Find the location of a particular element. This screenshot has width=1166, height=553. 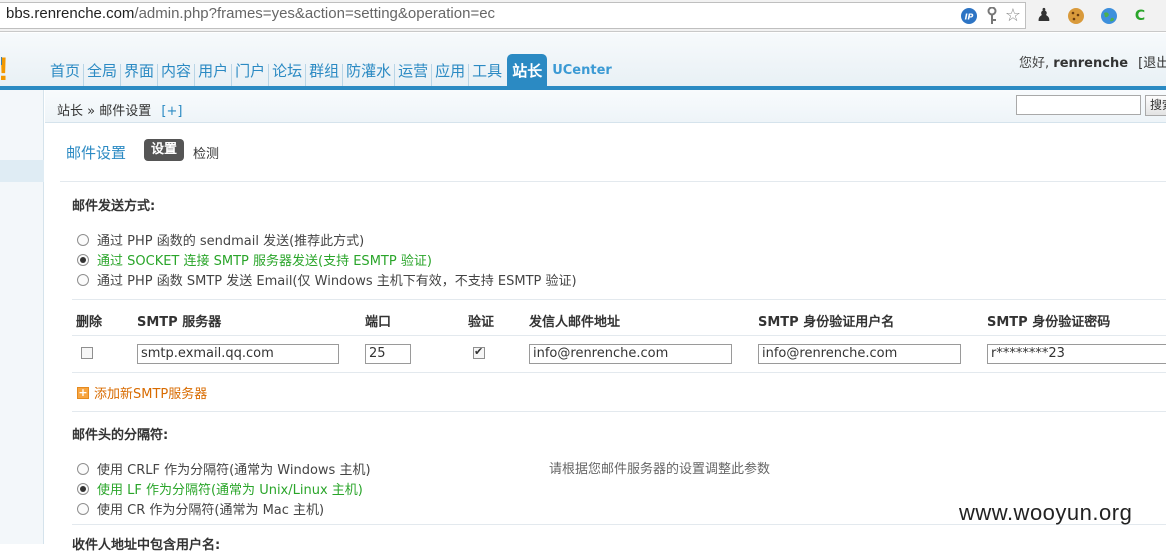

nav-item-home: 首页 is located at coordinates (66, 75).